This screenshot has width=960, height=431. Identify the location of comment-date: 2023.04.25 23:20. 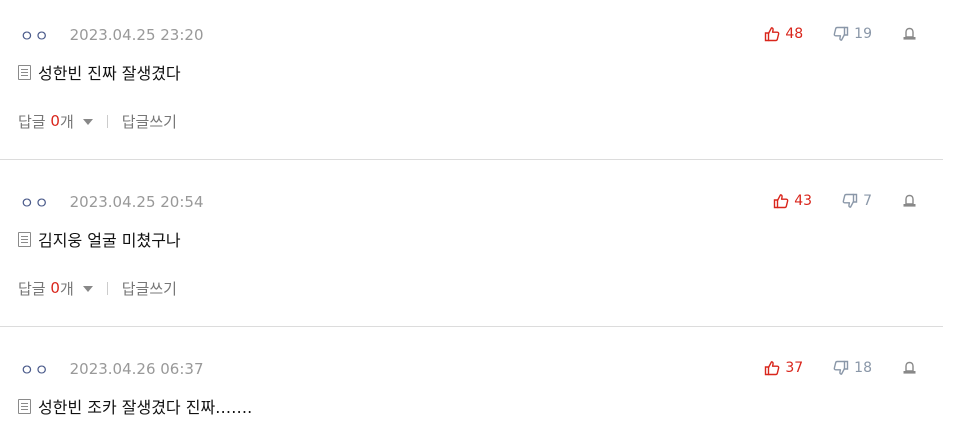
(136, 35).